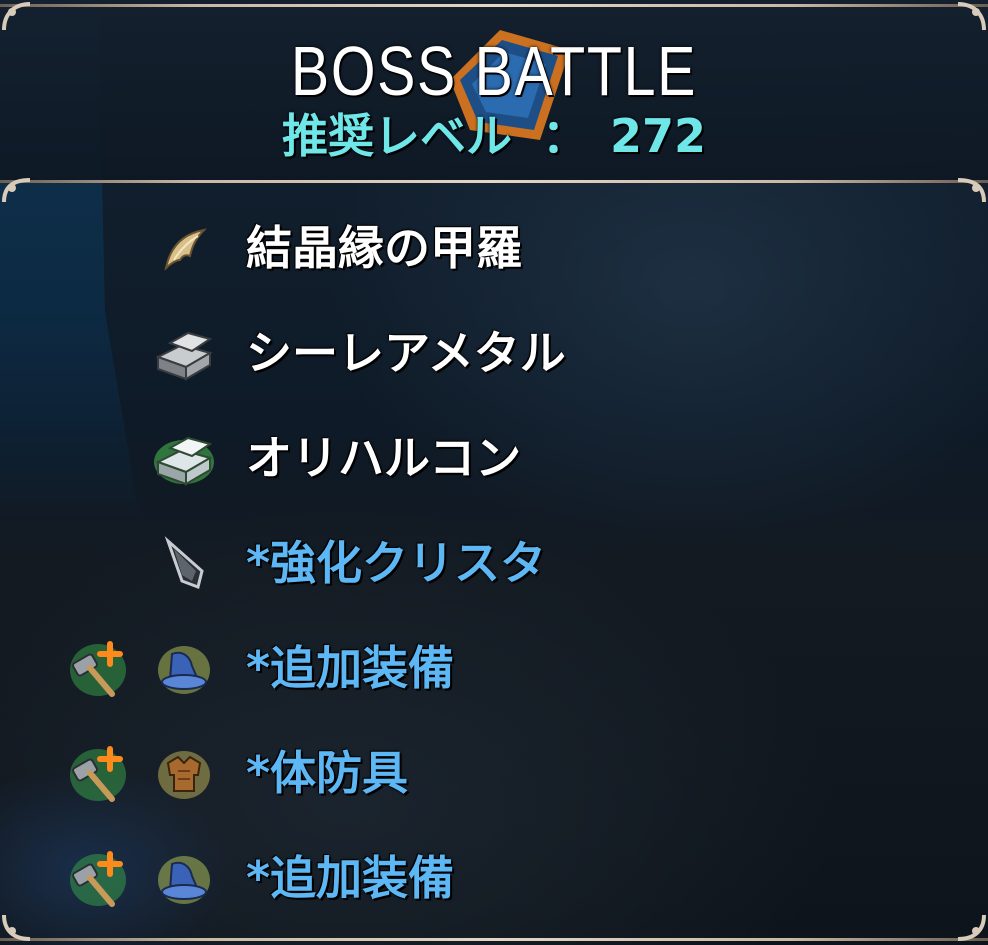 This screenshot has height=945, width=988. Describe the element at coordinates (494, 773) in the screenshot. I see `drop-list-item: *体防具` at that location.